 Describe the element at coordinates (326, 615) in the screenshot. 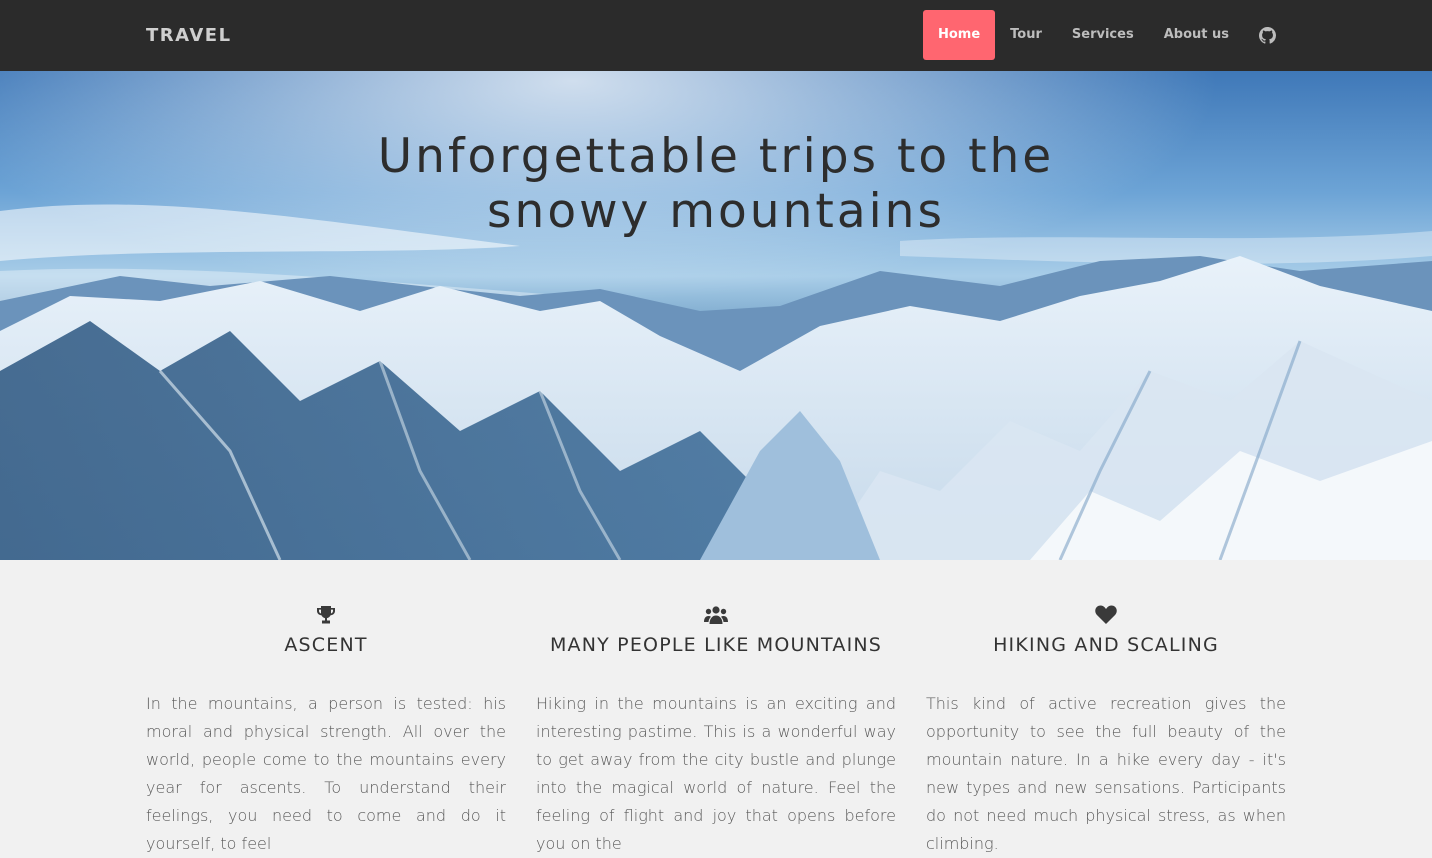

I see `trophy-icon` at that location.